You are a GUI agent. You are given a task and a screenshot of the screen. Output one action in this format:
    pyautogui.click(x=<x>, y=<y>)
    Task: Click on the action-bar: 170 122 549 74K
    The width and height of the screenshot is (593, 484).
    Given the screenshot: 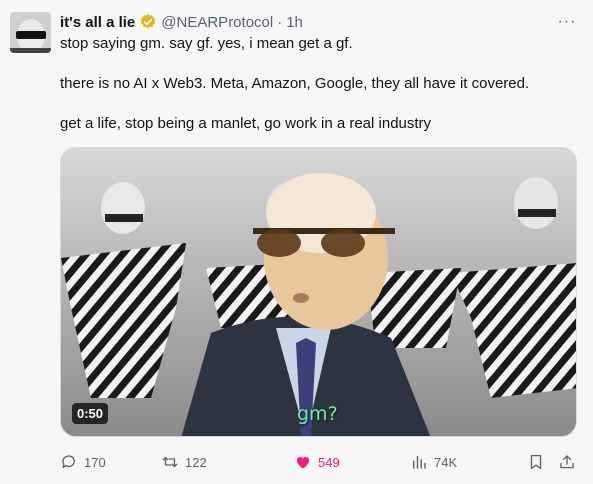 What is the action you would take?
    pyautogui.click(x=320, y=462)
    